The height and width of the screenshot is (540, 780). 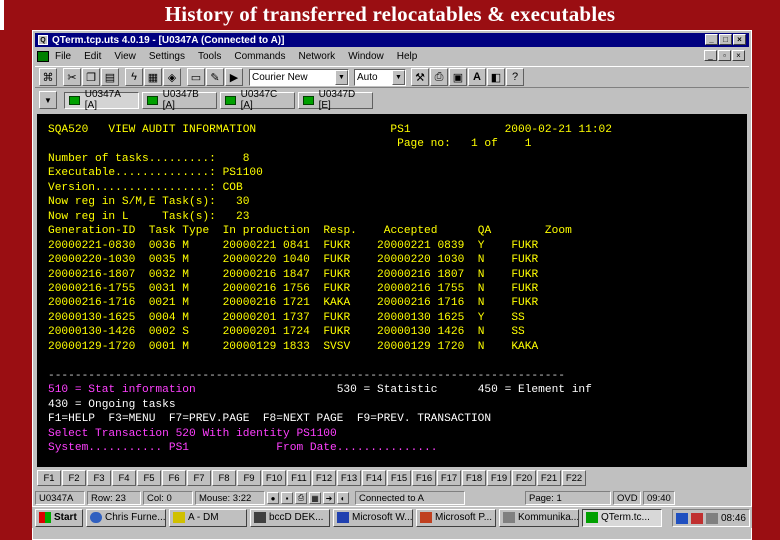 What do you see at coordinates (259, 56) in the screenshot?
I see `menu-commands: Commands` at bounding box center [259, 56].